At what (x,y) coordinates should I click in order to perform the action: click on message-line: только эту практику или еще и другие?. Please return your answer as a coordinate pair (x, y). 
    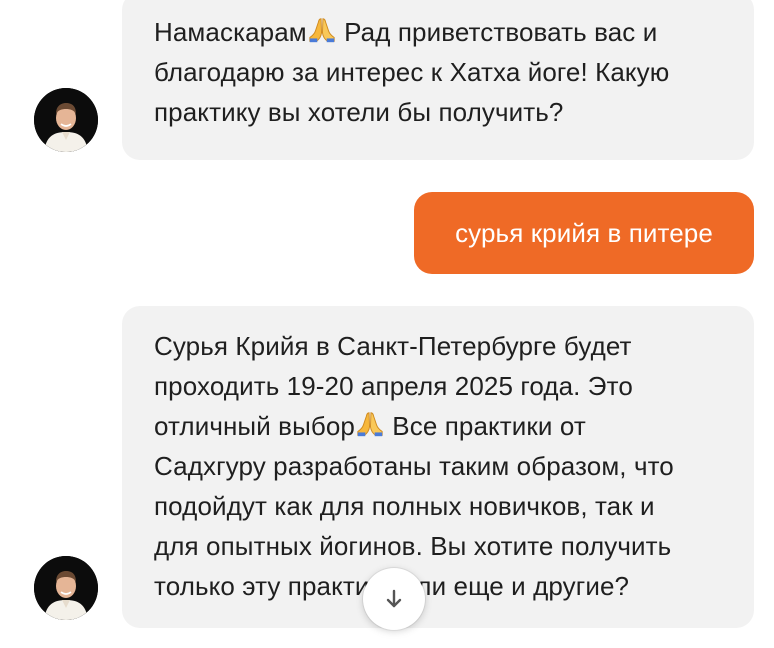
    Looking at the image, I should click on (392, 586).